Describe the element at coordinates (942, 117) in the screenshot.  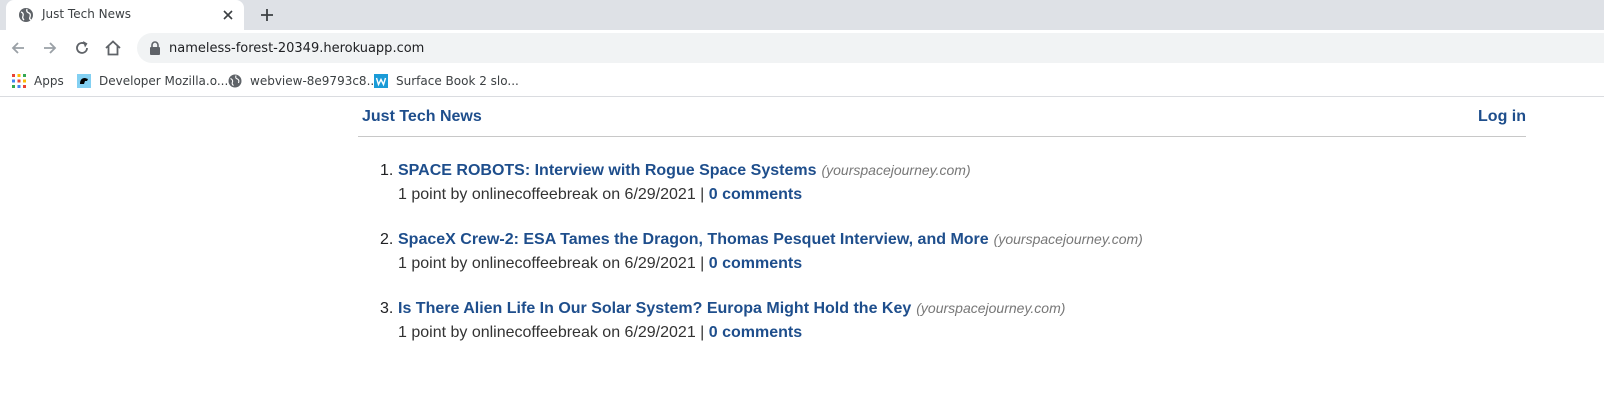
I see `site-header: Just Tech News Log in` at that location.